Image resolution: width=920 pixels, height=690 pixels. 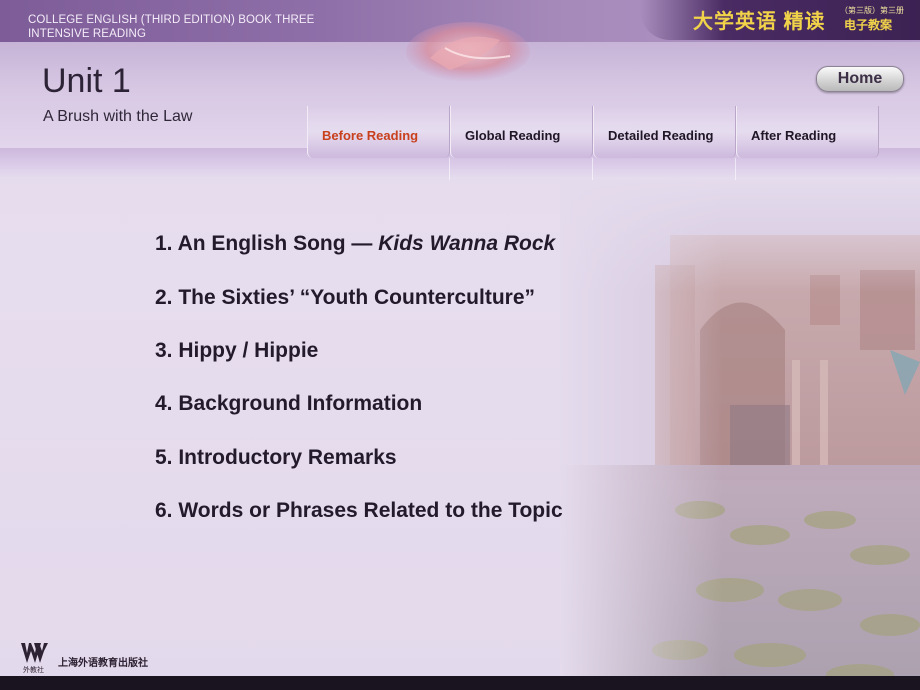 What do you see at coordinates (460, 683) in the screenshot?
I see `footer-bar` at bounding box center [460, 683].